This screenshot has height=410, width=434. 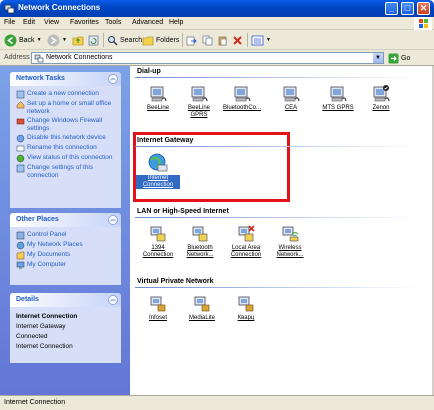 What do you see at coordinates (39, 40) in the screenshot?
I see `back-dropdown-icon: ▼` at bounding box center [39, 40].